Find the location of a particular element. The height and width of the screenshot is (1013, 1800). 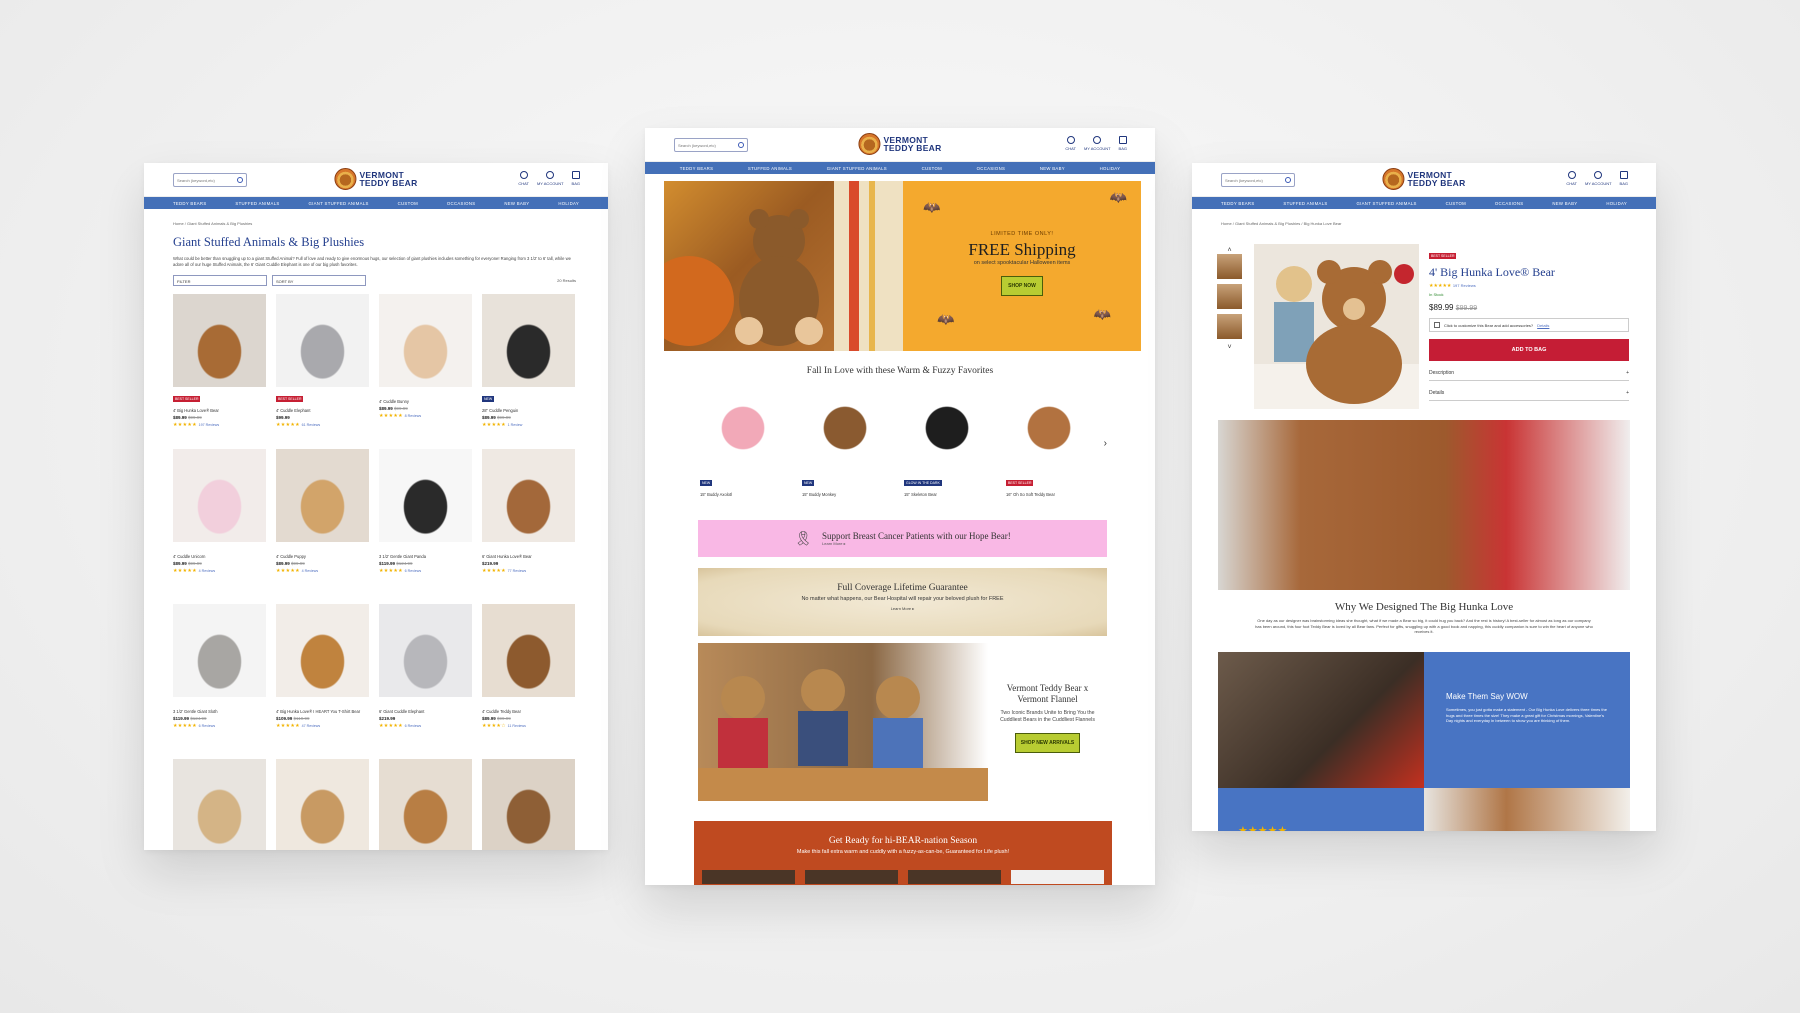

favorite-card: NEW 15" Buddy Monkey is located at coordinates (845, 441).